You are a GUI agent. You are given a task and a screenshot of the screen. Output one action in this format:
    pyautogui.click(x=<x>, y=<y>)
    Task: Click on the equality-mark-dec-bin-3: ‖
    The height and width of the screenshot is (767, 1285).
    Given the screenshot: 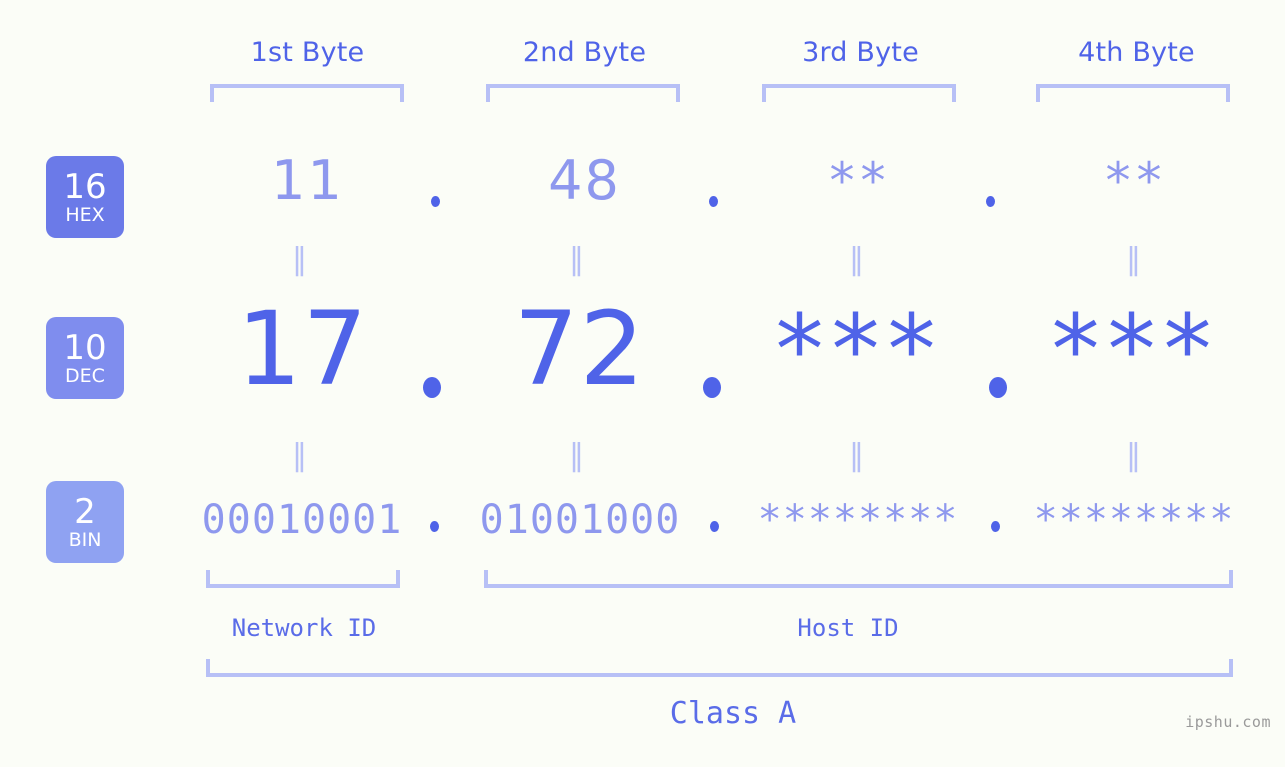 What is the action you would take?
    pyautogui.click(x=858, y=455)
    